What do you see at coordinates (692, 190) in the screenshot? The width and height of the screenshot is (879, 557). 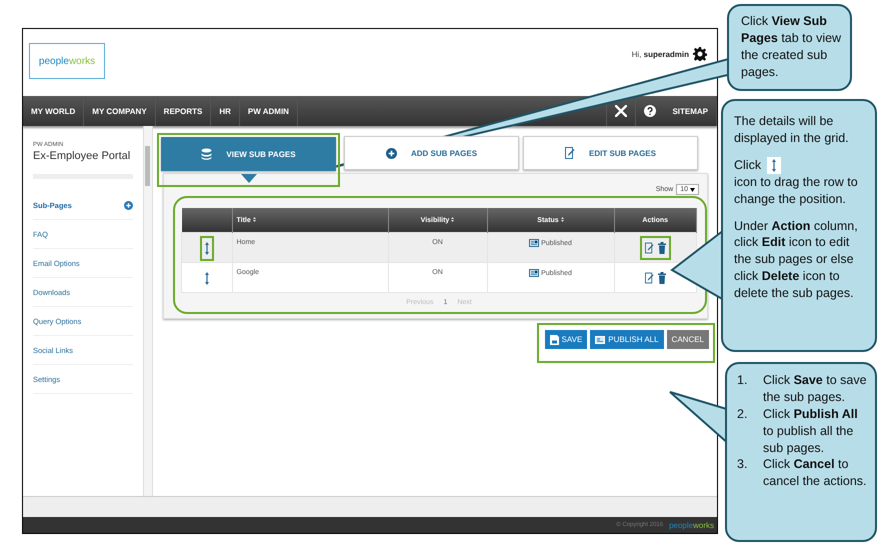 I see `caret-icon` at bounding box center [692, 190].